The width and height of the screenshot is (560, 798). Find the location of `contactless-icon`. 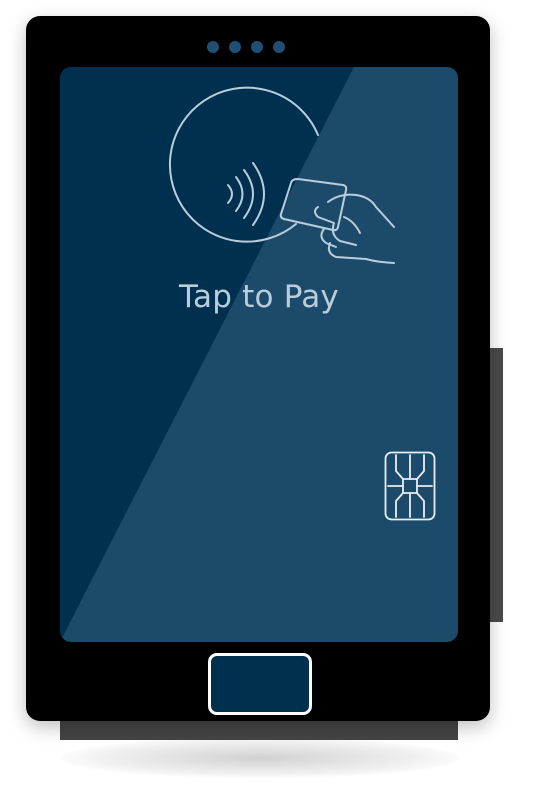

contactless-icon is located at coordinates (246, 194).